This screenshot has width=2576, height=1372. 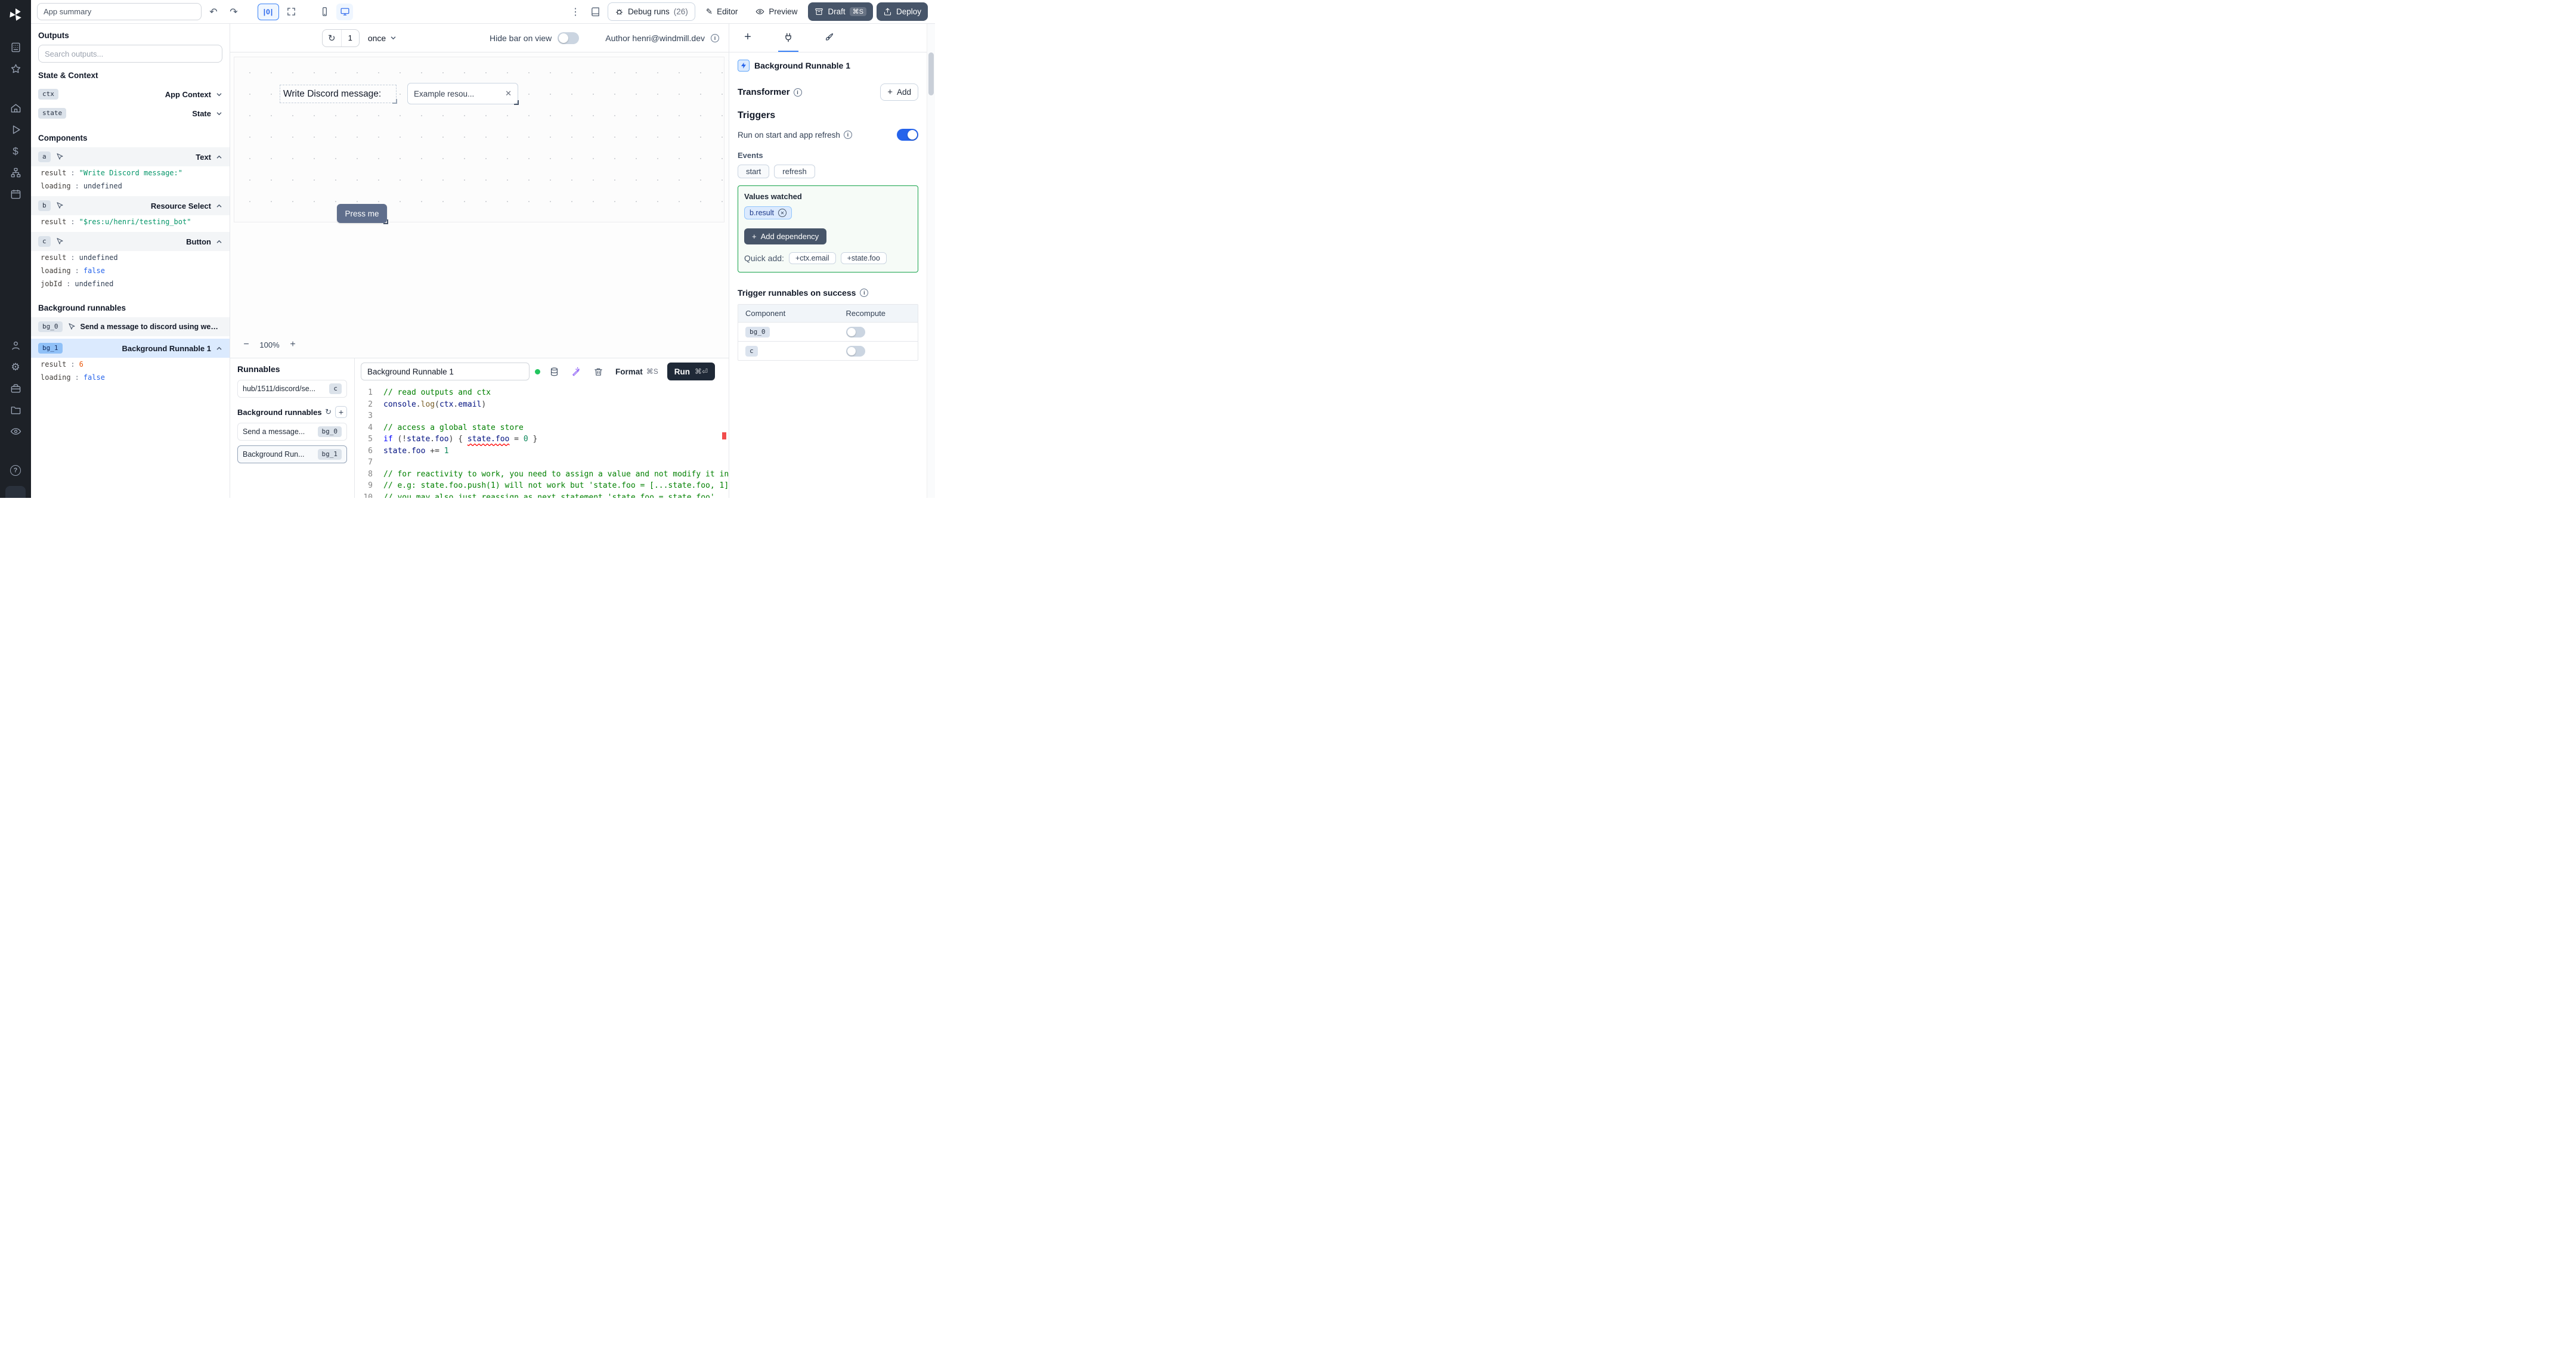 What do you see at coordinates (855, 351) in the screenshot?
I see `recompute-toggle-c` at bounding box center [855, 351].